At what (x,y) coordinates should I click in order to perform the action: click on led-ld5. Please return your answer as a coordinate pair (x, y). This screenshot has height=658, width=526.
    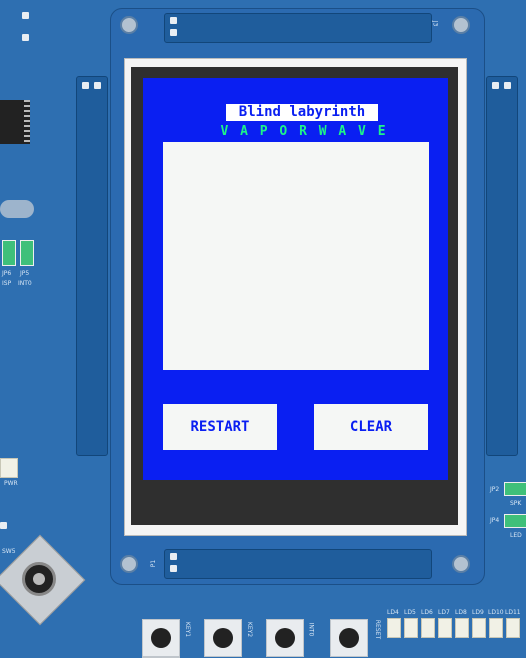
    Looking at the image, I should click on (411, 628).